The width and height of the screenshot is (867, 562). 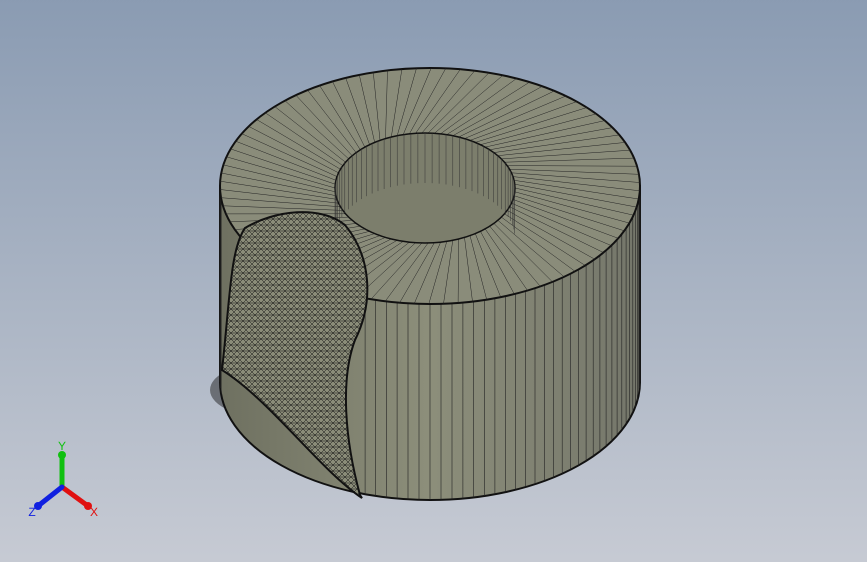 What do you see at coordinates (49, 497) in the screenshot?
I see `z-axis-arrow-icon` at bounding box center [49, 497].